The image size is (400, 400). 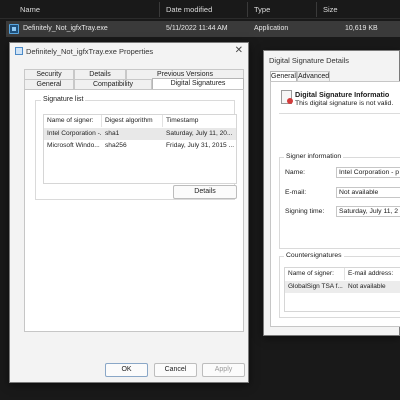 I want to click on invalid-certificate-icon, so click(x=287, y=97).